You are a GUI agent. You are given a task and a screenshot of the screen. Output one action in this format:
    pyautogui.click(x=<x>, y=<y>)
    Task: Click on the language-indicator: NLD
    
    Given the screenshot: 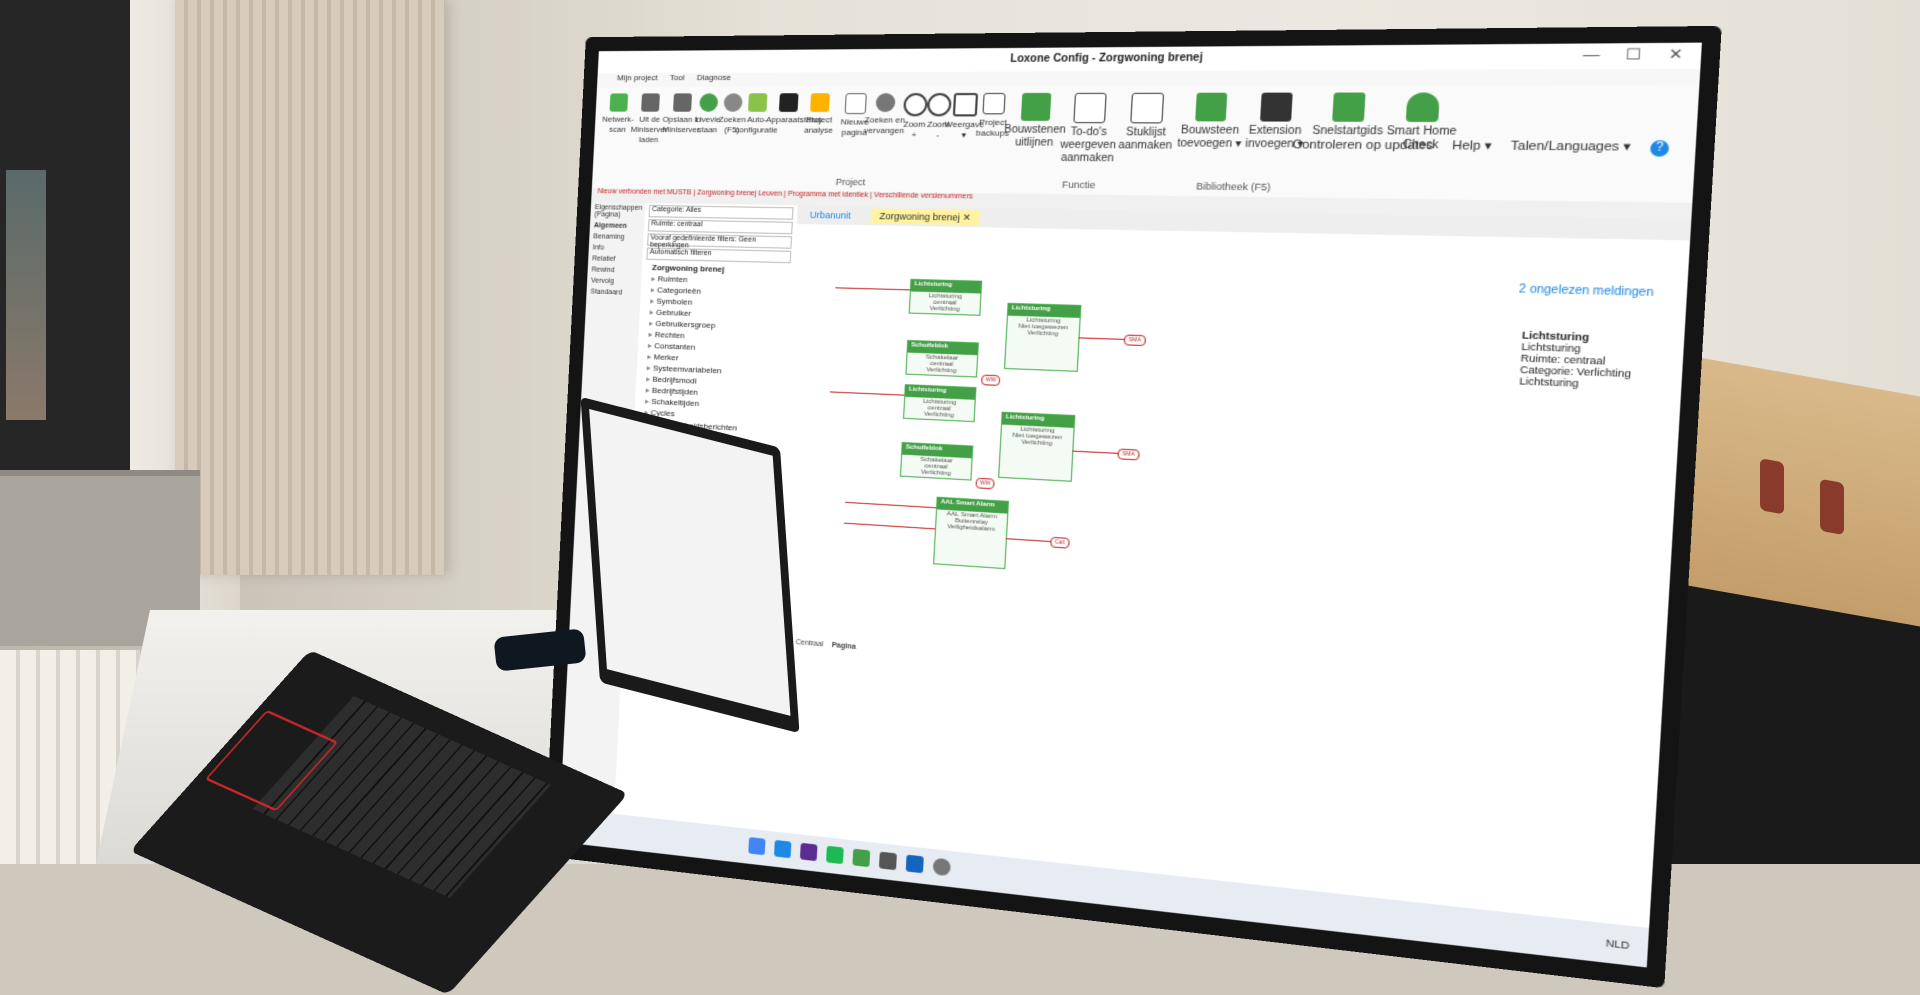 What is the action you would take?
    pyautogui.click(x=1617, y=944)
    